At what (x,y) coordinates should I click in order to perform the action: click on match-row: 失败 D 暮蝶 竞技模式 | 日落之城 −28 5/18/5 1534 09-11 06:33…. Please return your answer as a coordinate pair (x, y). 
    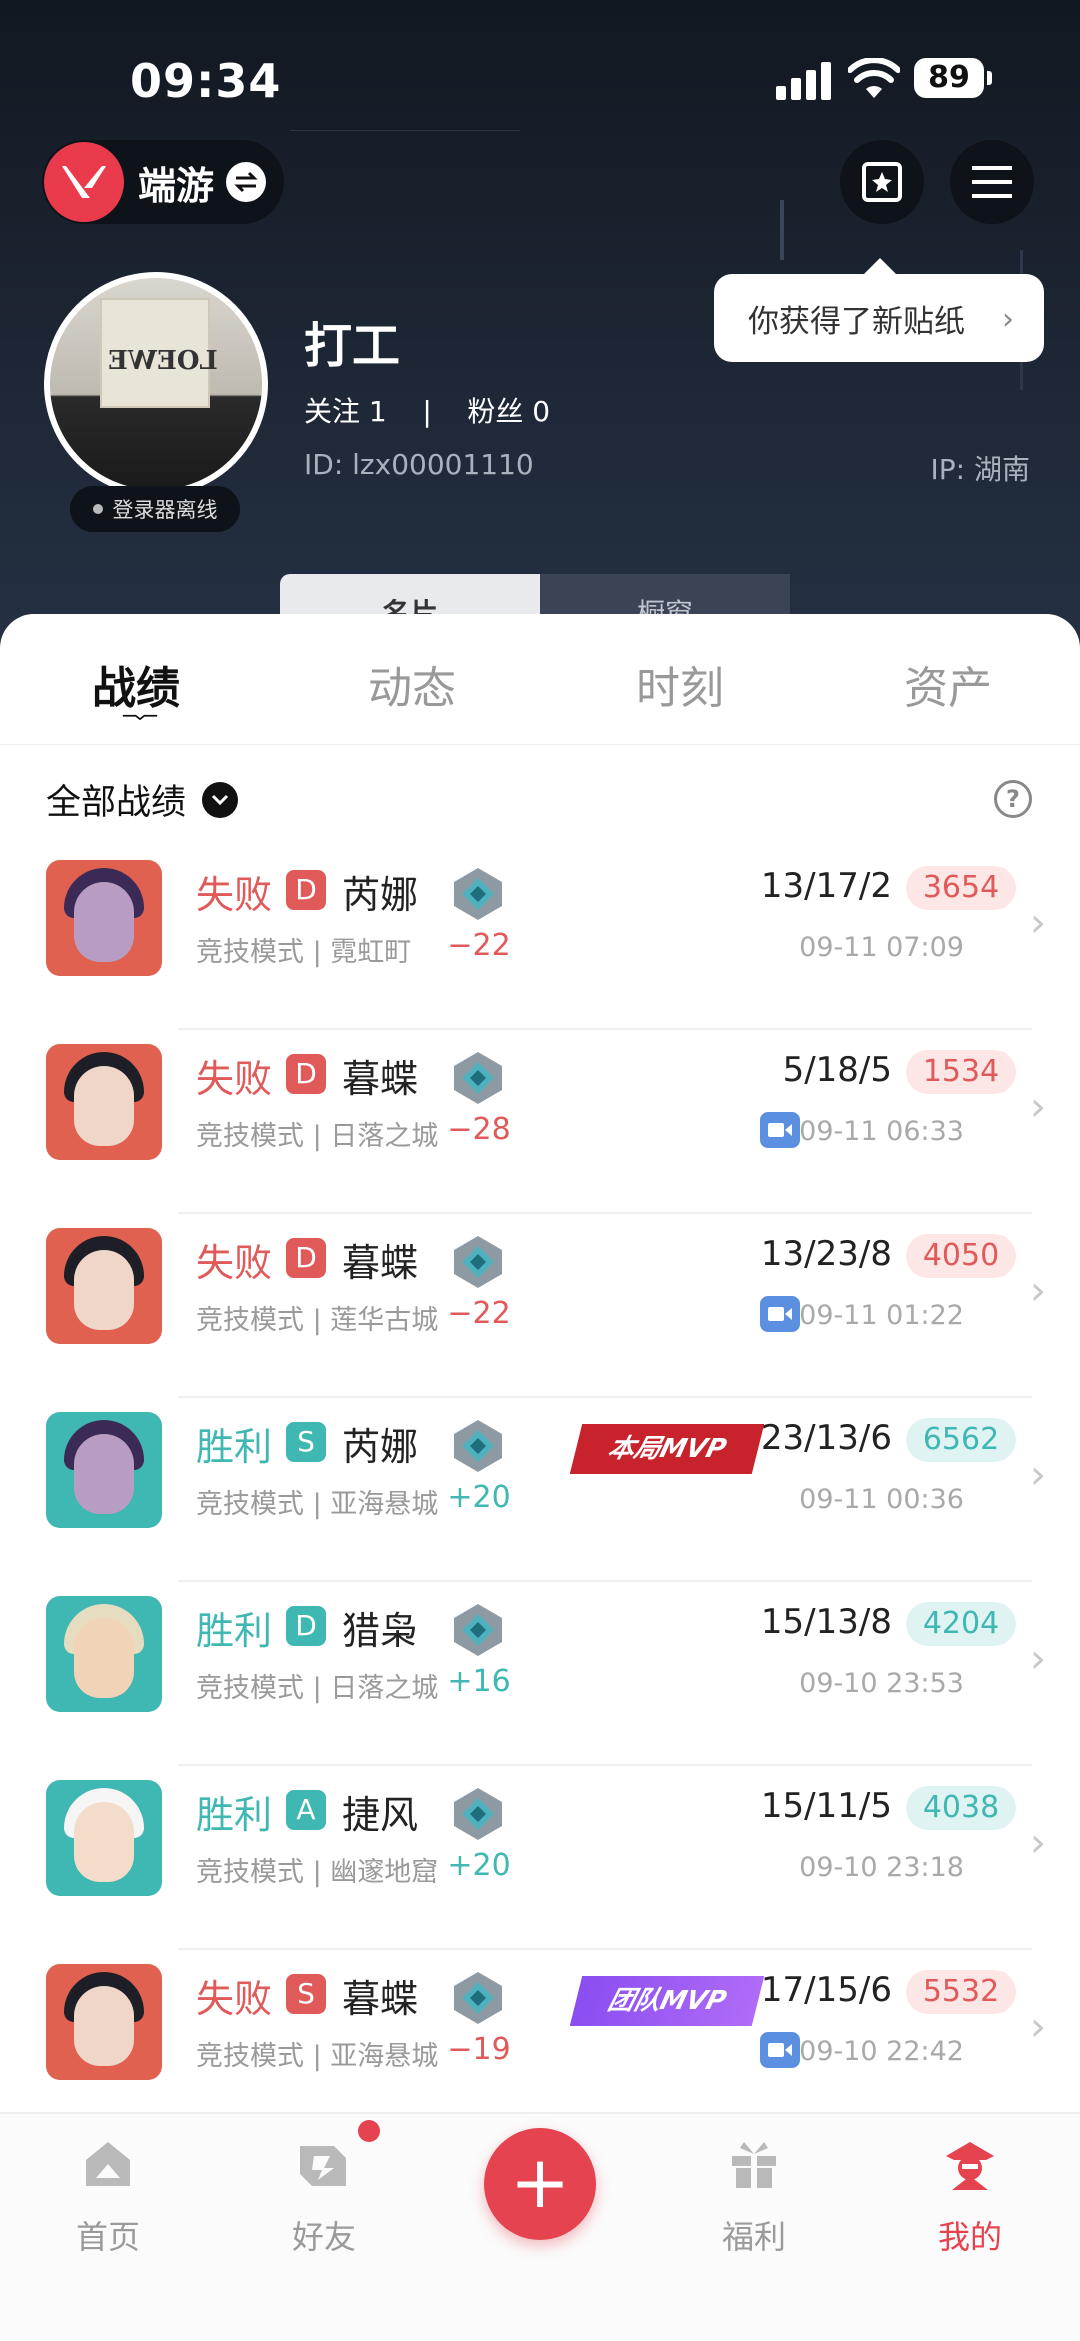
    Looking at the image, I should click on (540, 1122).